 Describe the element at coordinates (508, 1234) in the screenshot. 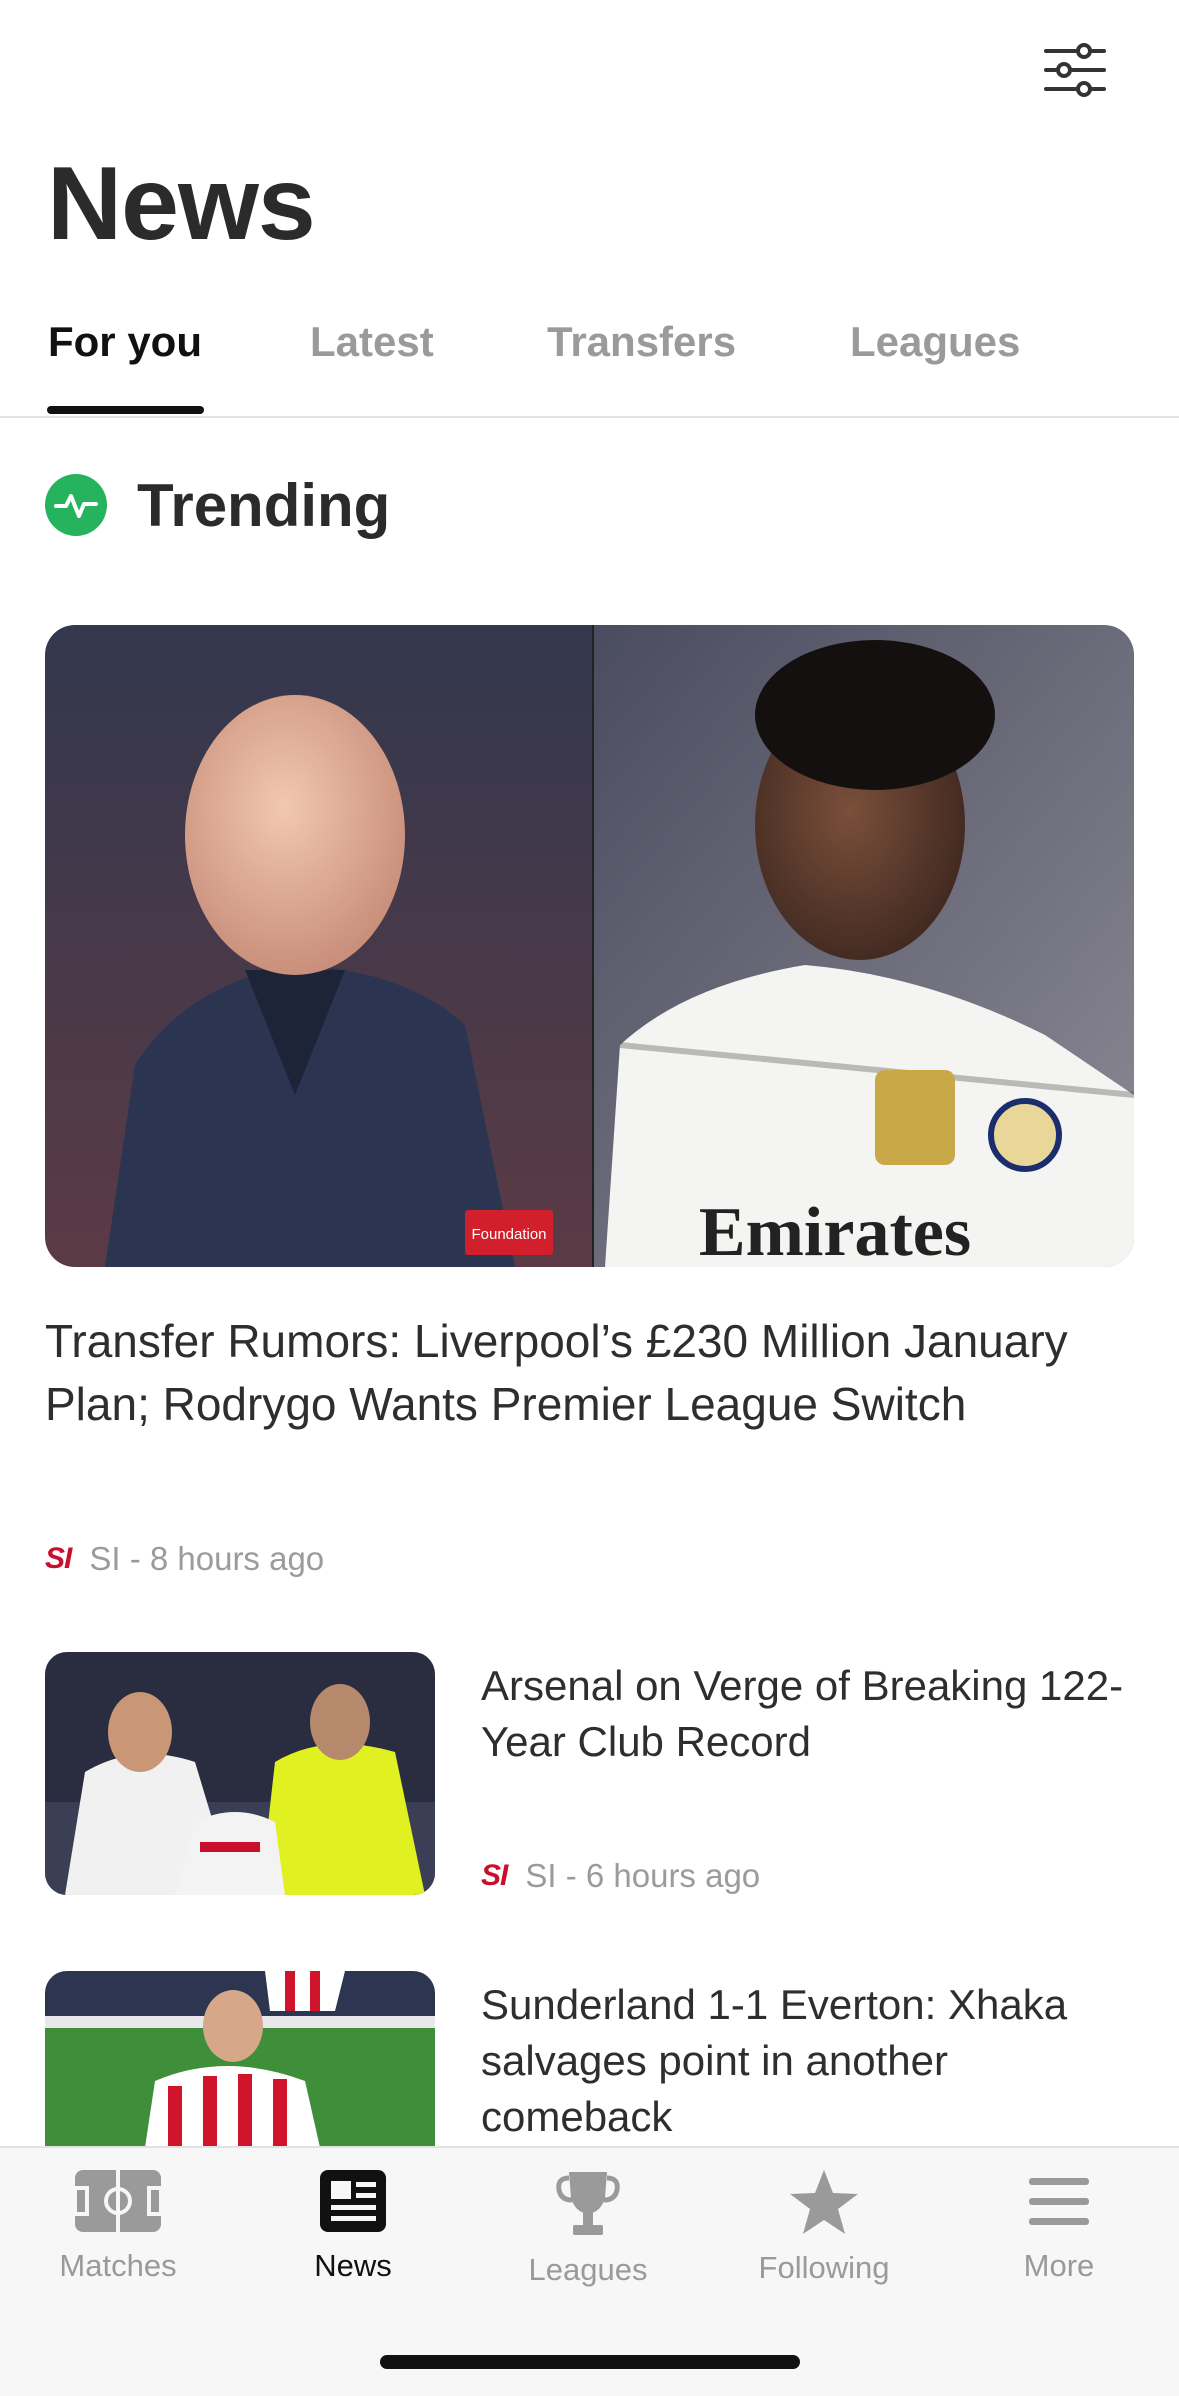

I see `foundation-badge-text: Foundation` at that location.